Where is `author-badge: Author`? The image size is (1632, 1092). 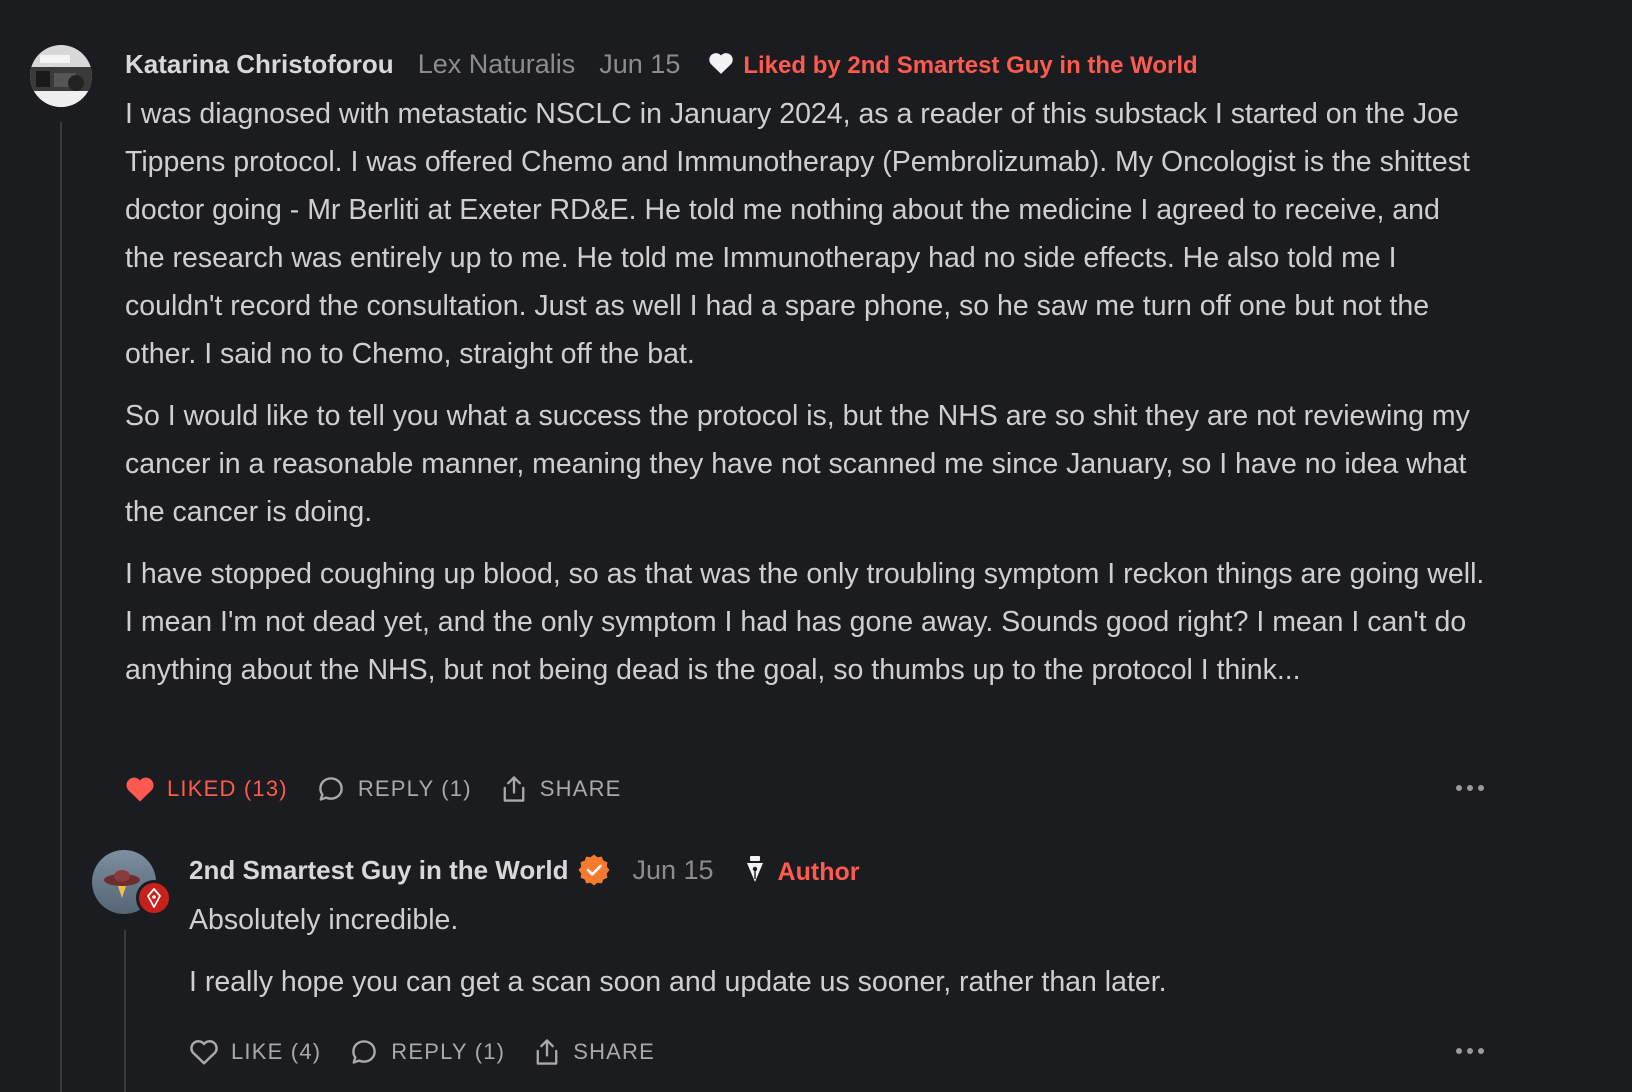
author-badge: Author is located at coordinates (802, 870).